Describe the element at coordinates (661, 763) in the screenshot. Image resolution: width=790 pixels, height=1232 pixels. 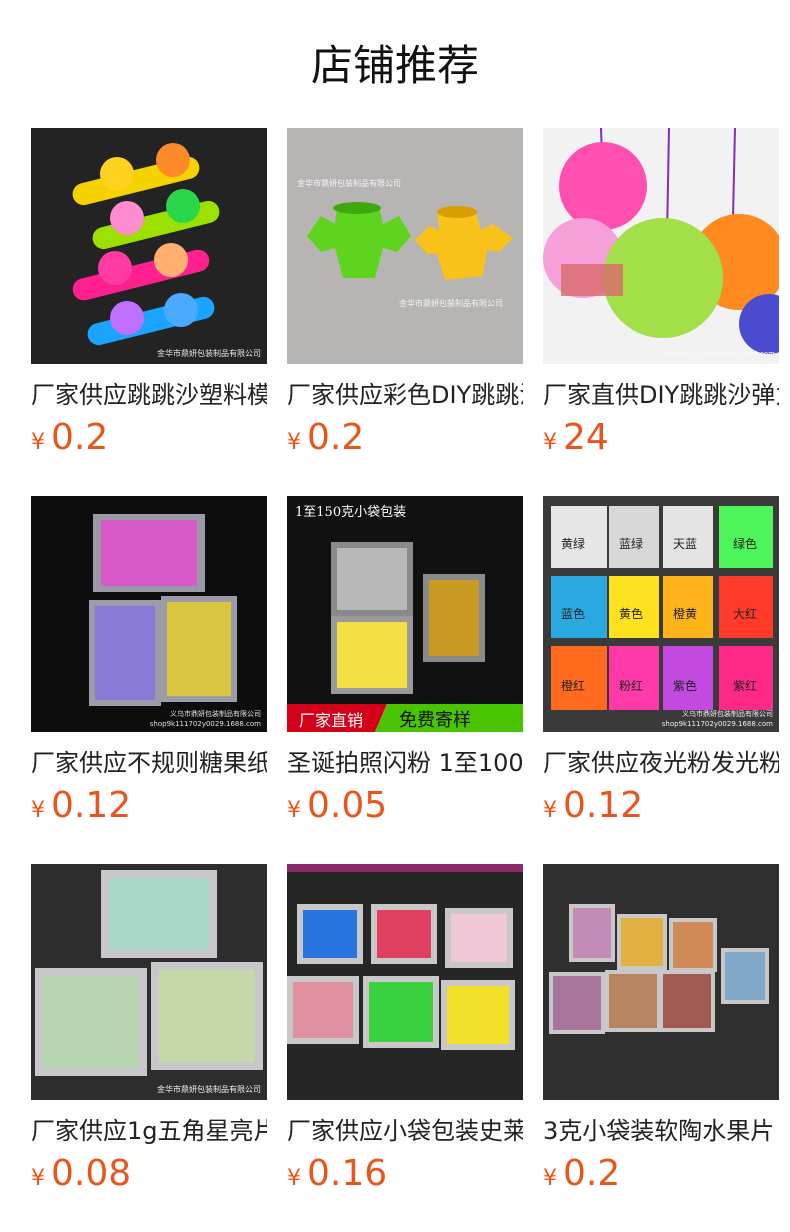
I see `product-name: 厂家供应夜光粉发光粉` at that location.